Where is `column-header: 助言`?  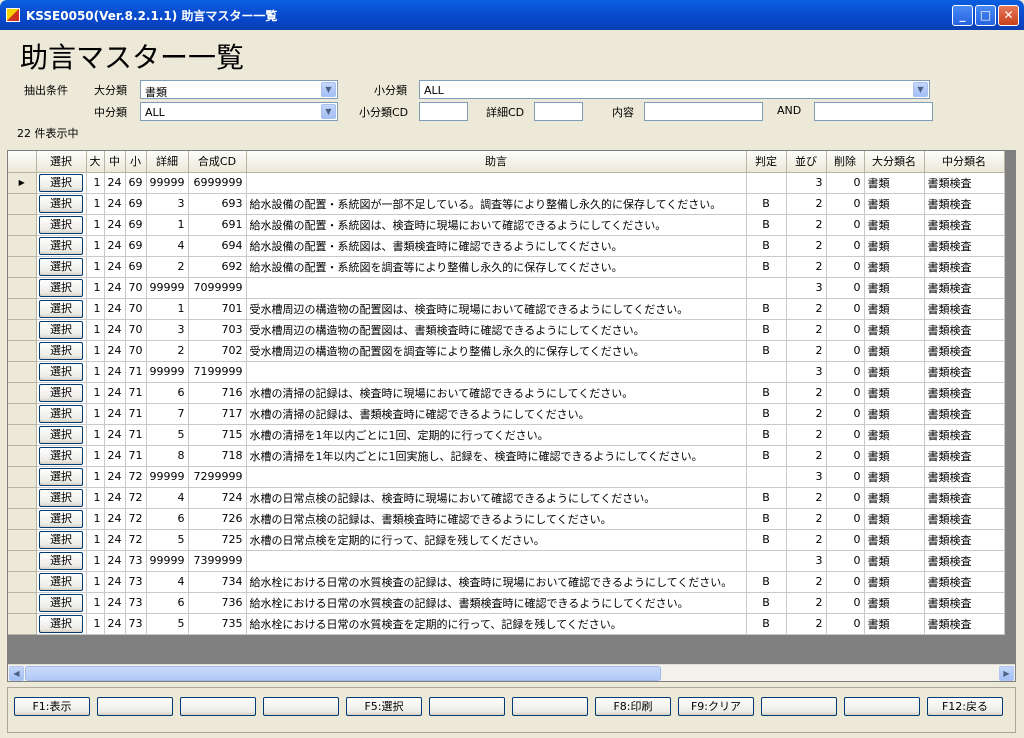 column-header: 助言 is located at coordinates (496, 162).